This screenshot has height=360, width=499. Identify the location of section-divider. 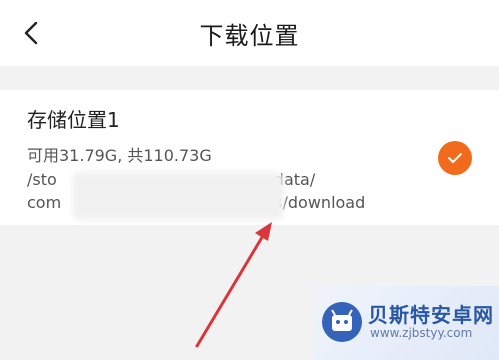
(249, 78).